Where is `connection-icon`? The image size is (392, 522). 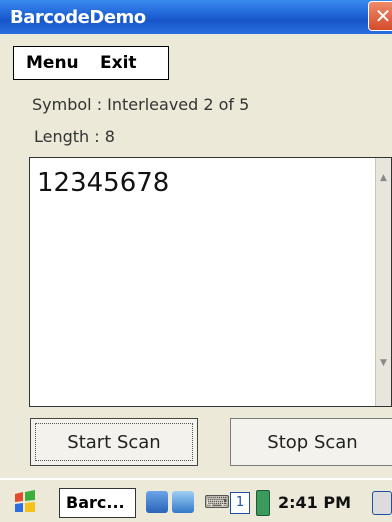 connection-icon is located at coordinates (183, 502).